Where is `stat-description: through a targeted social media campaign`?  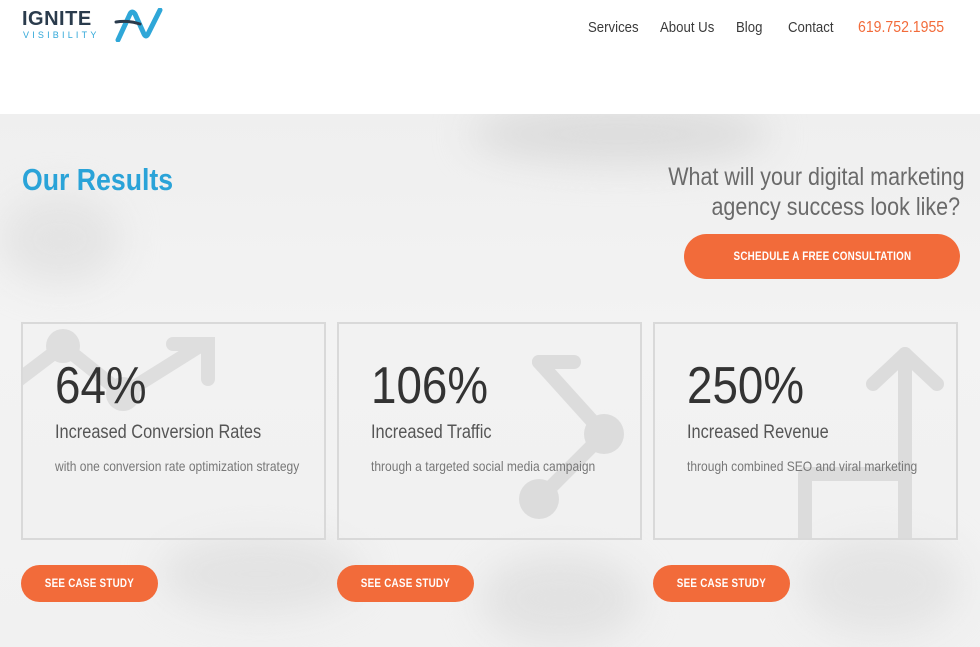 stat-description: through a targeted social media campaign is located at coordinates (483, 466).